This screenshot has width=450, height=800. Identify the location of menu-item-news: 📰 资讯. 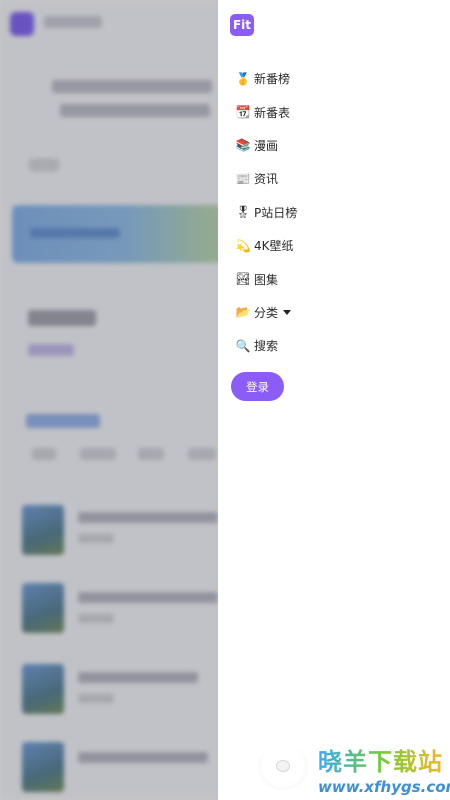
(266, 178).